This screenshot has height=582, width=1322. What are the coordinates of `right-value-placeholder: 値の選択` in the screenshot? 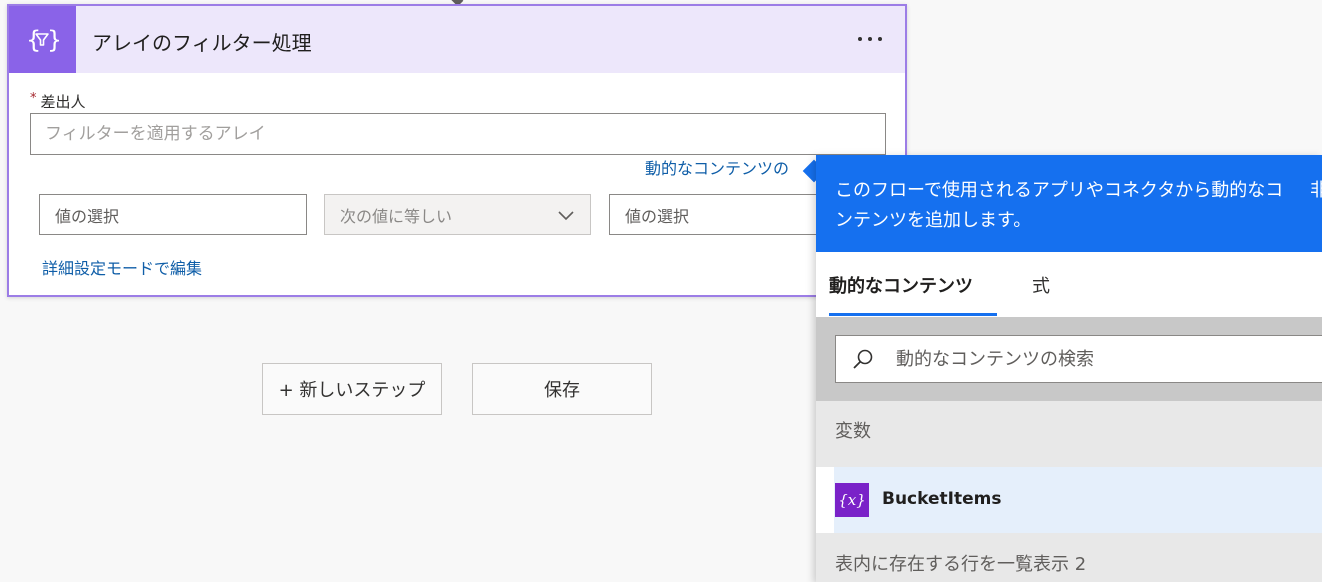 It's located at (657, 216).